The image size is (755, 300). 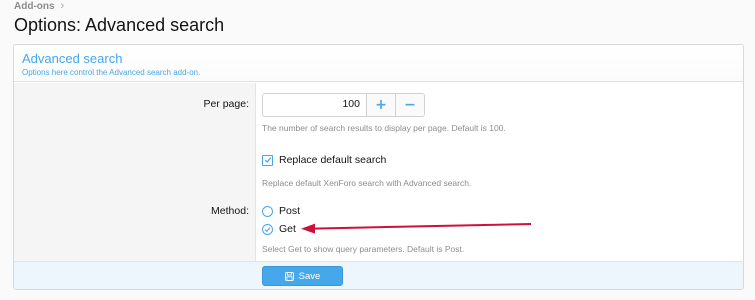 I want to click on save-button: Save, so click(x=302, y=276).